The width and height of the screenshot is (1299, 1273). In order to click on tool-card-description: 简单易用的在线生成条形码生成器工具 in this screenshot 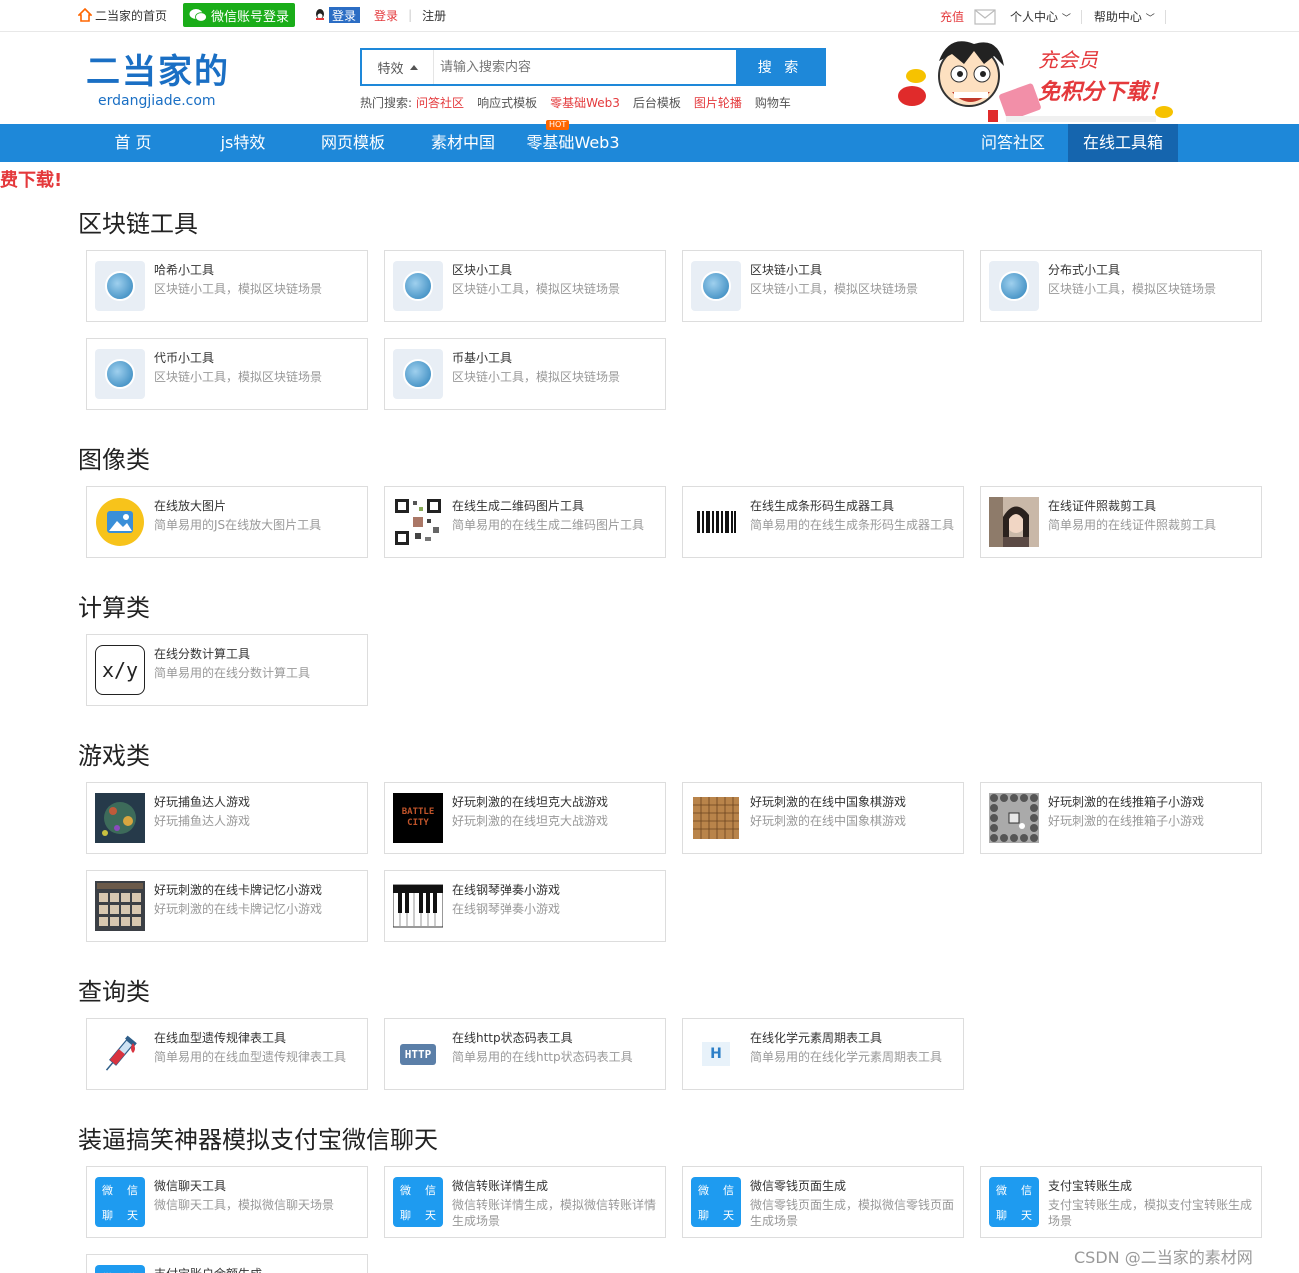, I will do `click(852, 525)`.